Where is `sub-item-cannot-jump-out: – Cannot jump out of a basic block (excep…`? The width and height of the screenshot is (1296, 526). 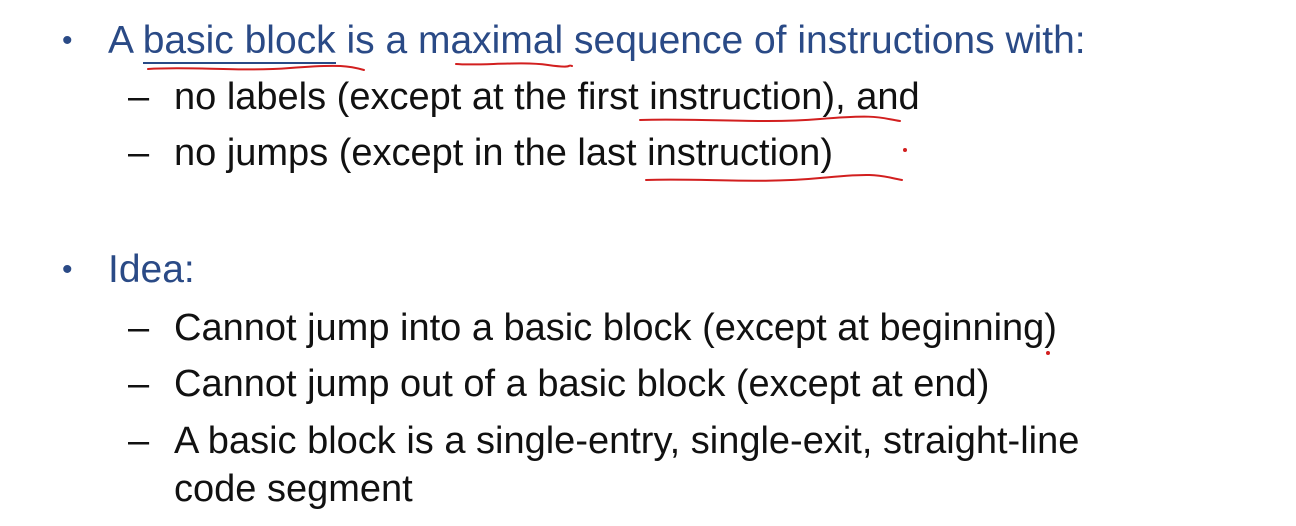 sub-item-cannot-jump-out: – Cannot jump out of a basic block (excep… is located at coordinates (558, 384).